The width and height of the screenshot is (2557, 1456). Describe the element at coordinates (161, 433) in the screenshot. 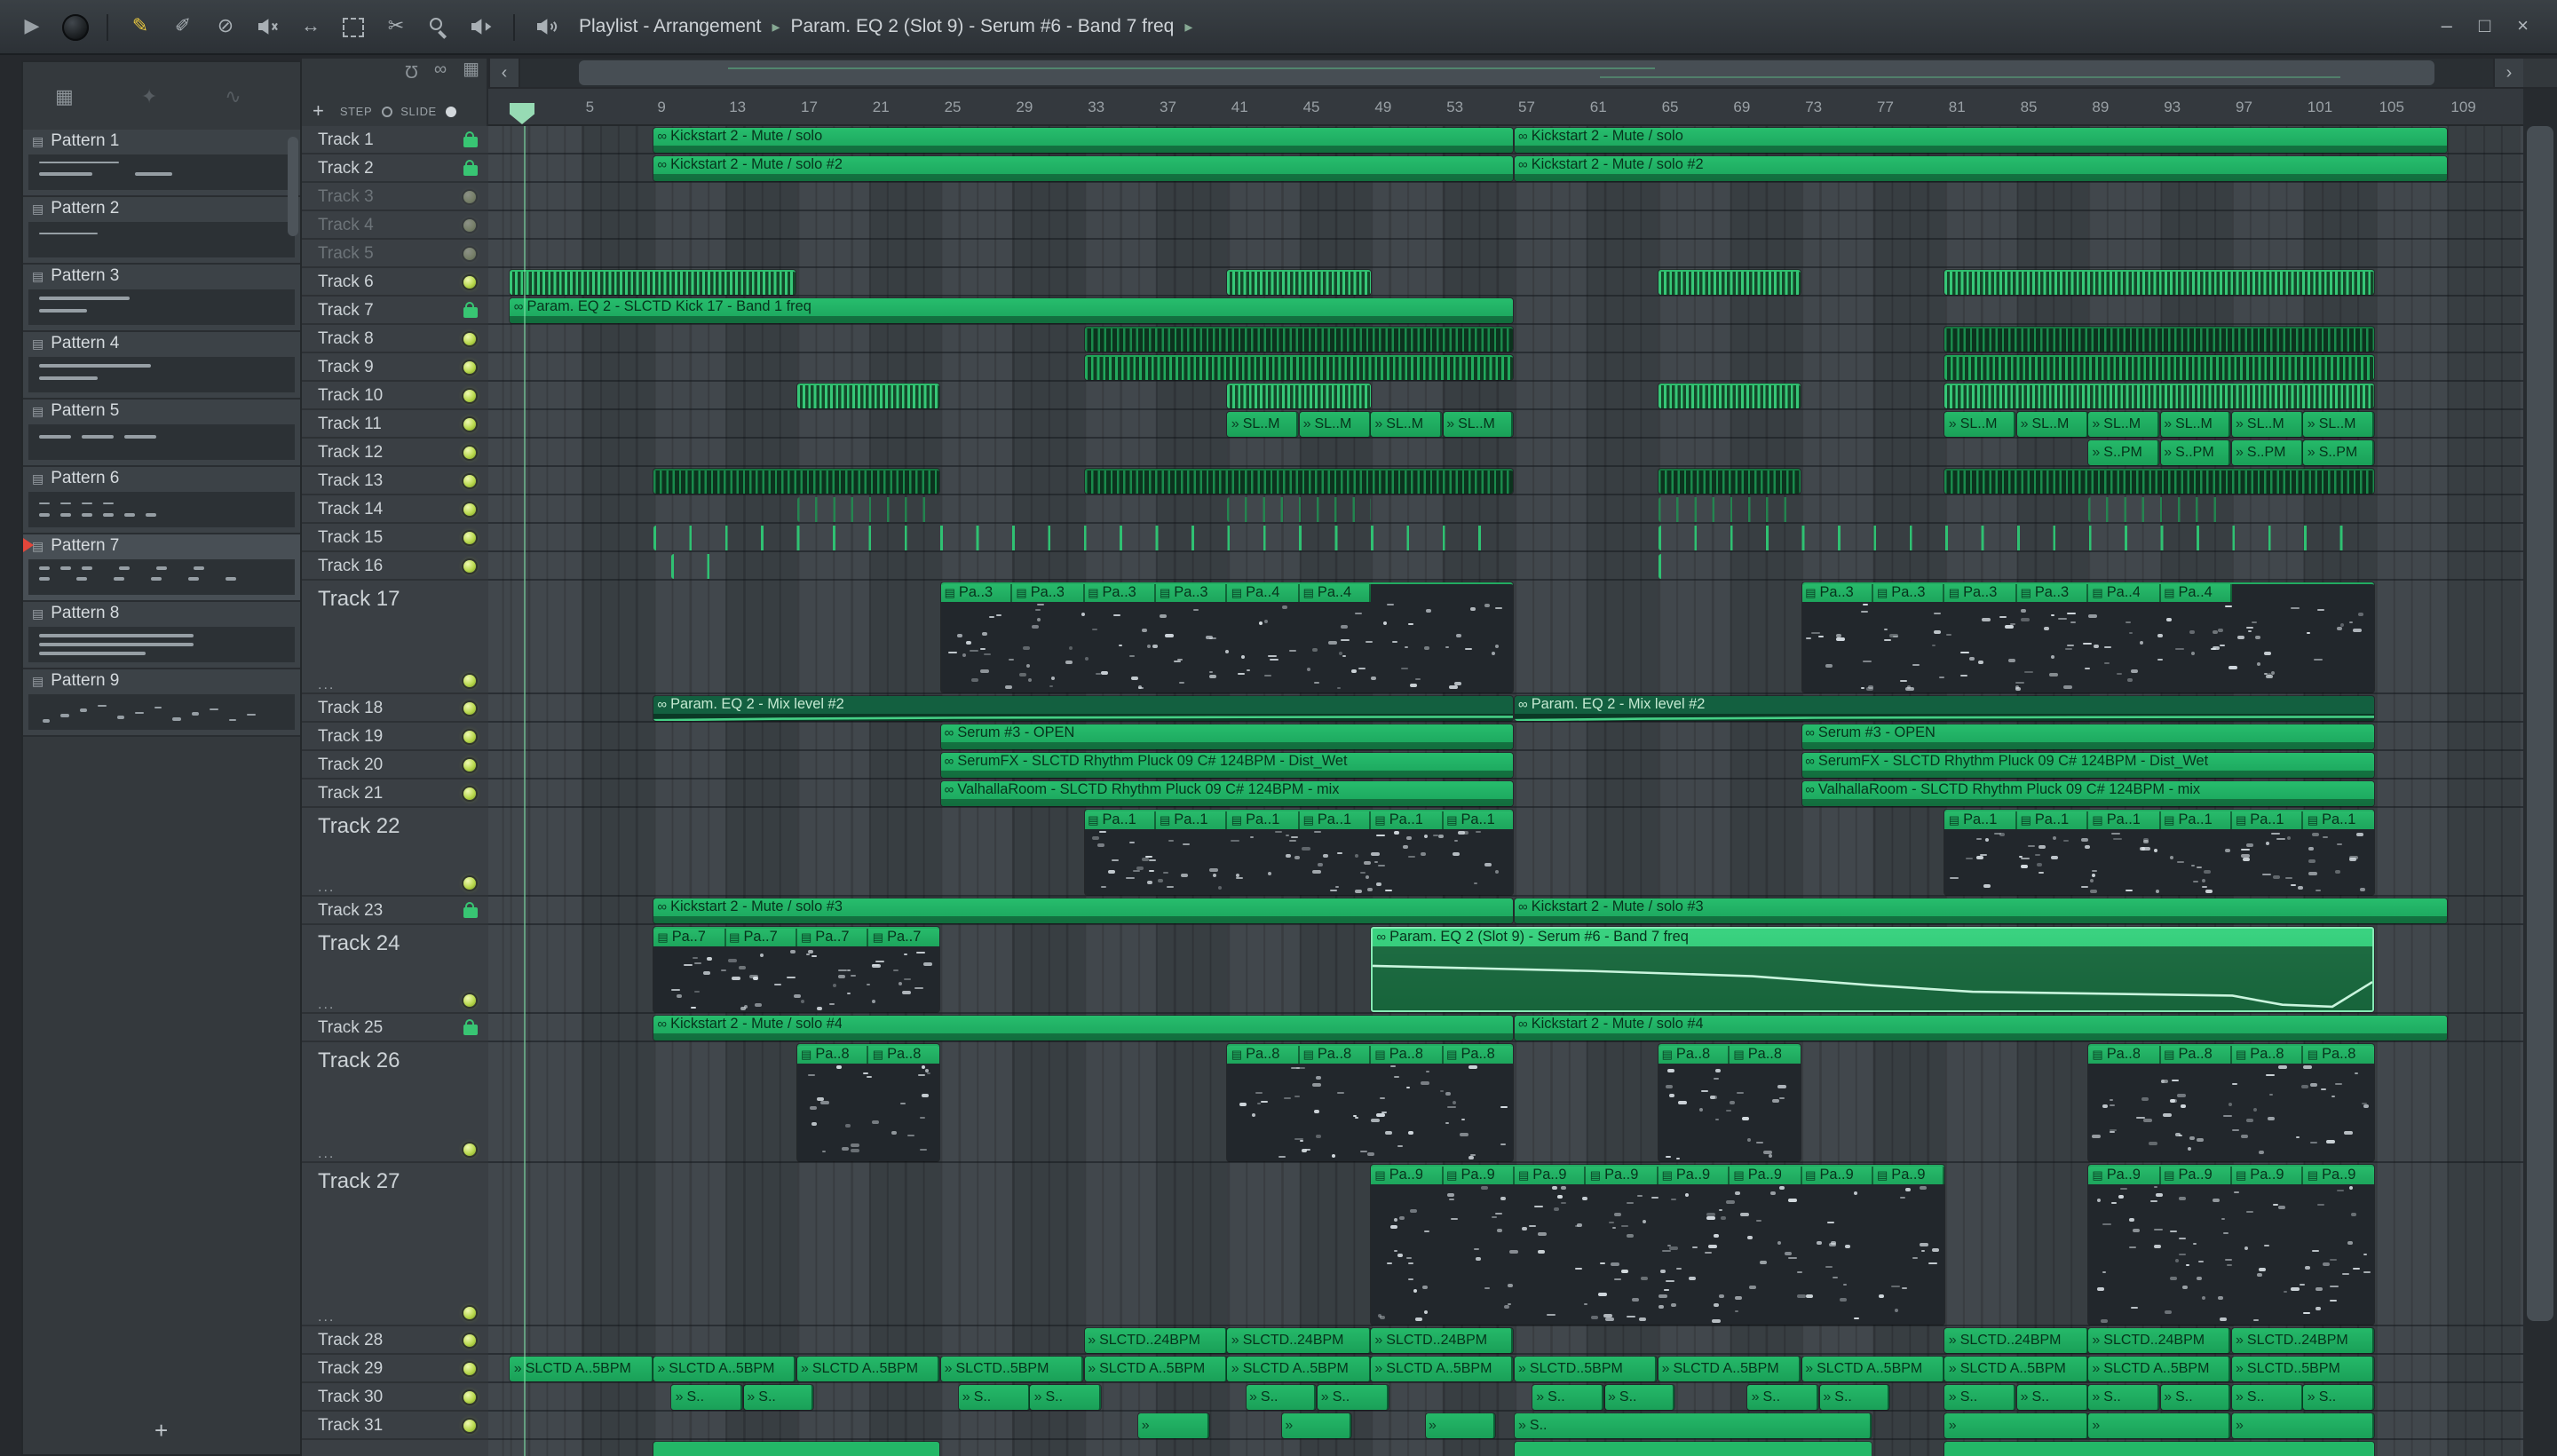

I see `pattern-item: ▤ Pattern 5` at that location.